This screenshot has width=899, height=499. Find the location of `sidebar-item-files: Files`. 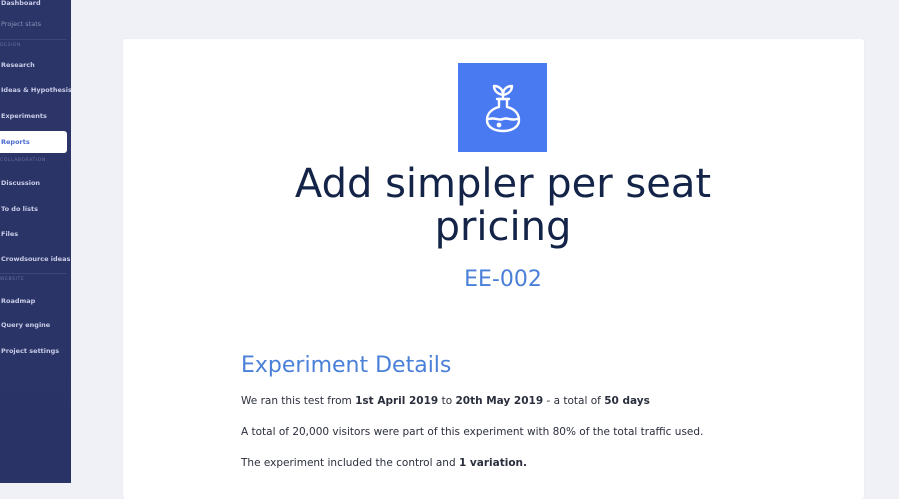

sidebar-item-files: Files is located at coordinates (33, 234).